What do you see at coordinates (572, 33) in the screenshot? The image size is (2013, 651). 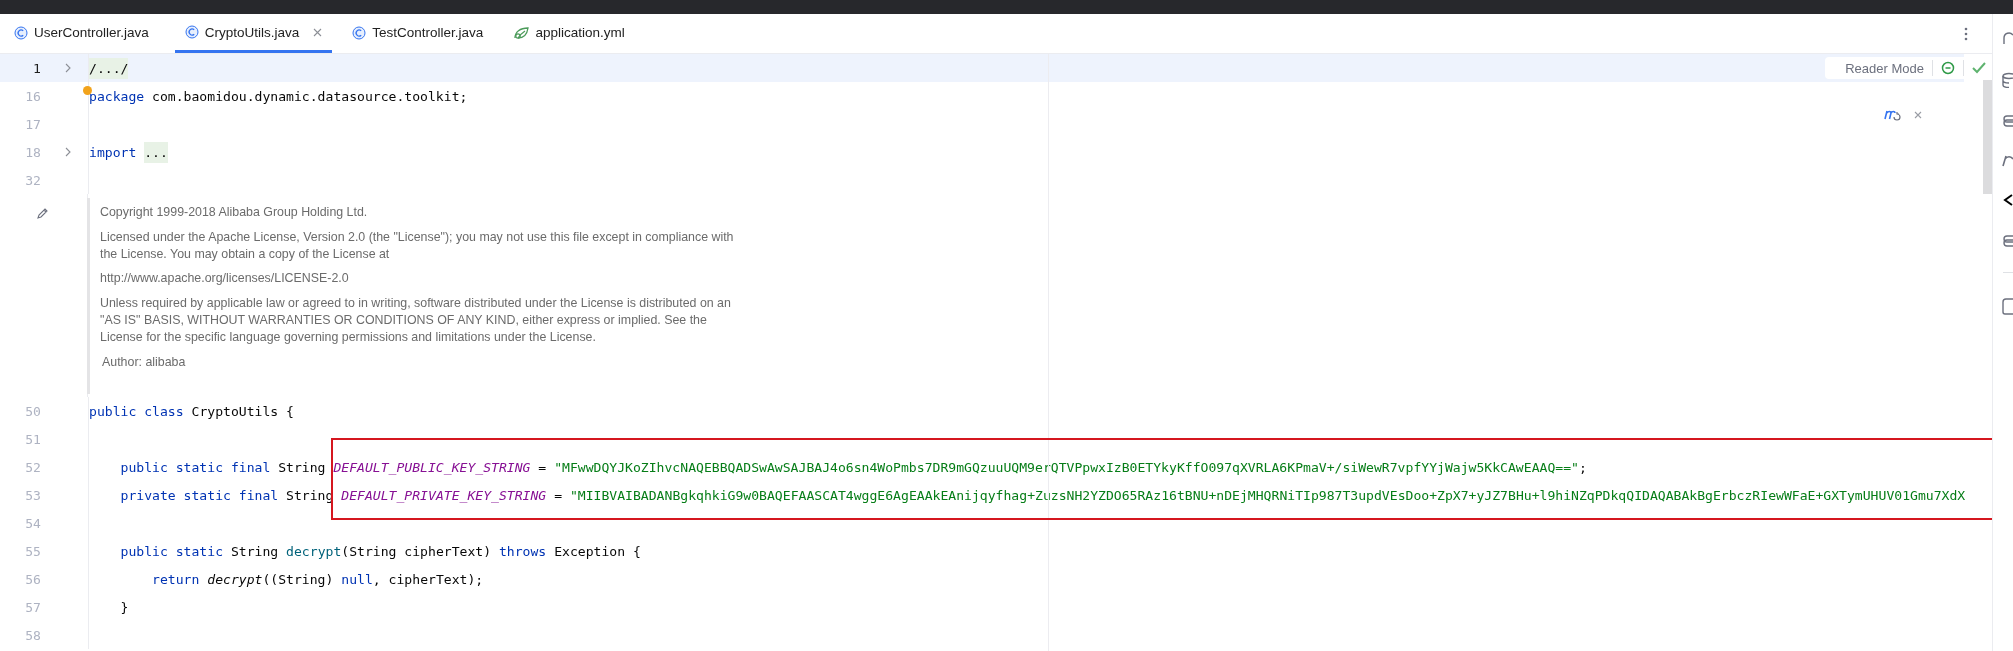 I see `file-tab: application.yml` at bounding box center [572, 33].